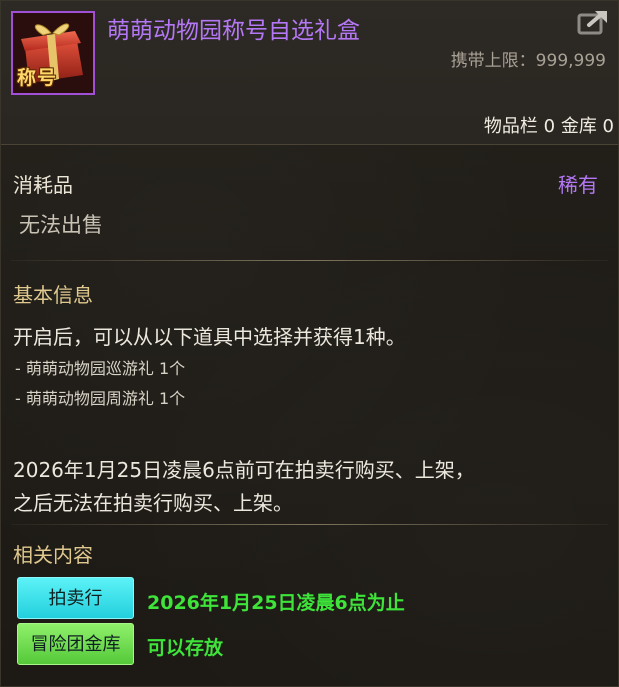  What do you see at coordinates (43, 185) in the screenshot?
I see `item-category: 消耗品` at bounding box center [43, 185].